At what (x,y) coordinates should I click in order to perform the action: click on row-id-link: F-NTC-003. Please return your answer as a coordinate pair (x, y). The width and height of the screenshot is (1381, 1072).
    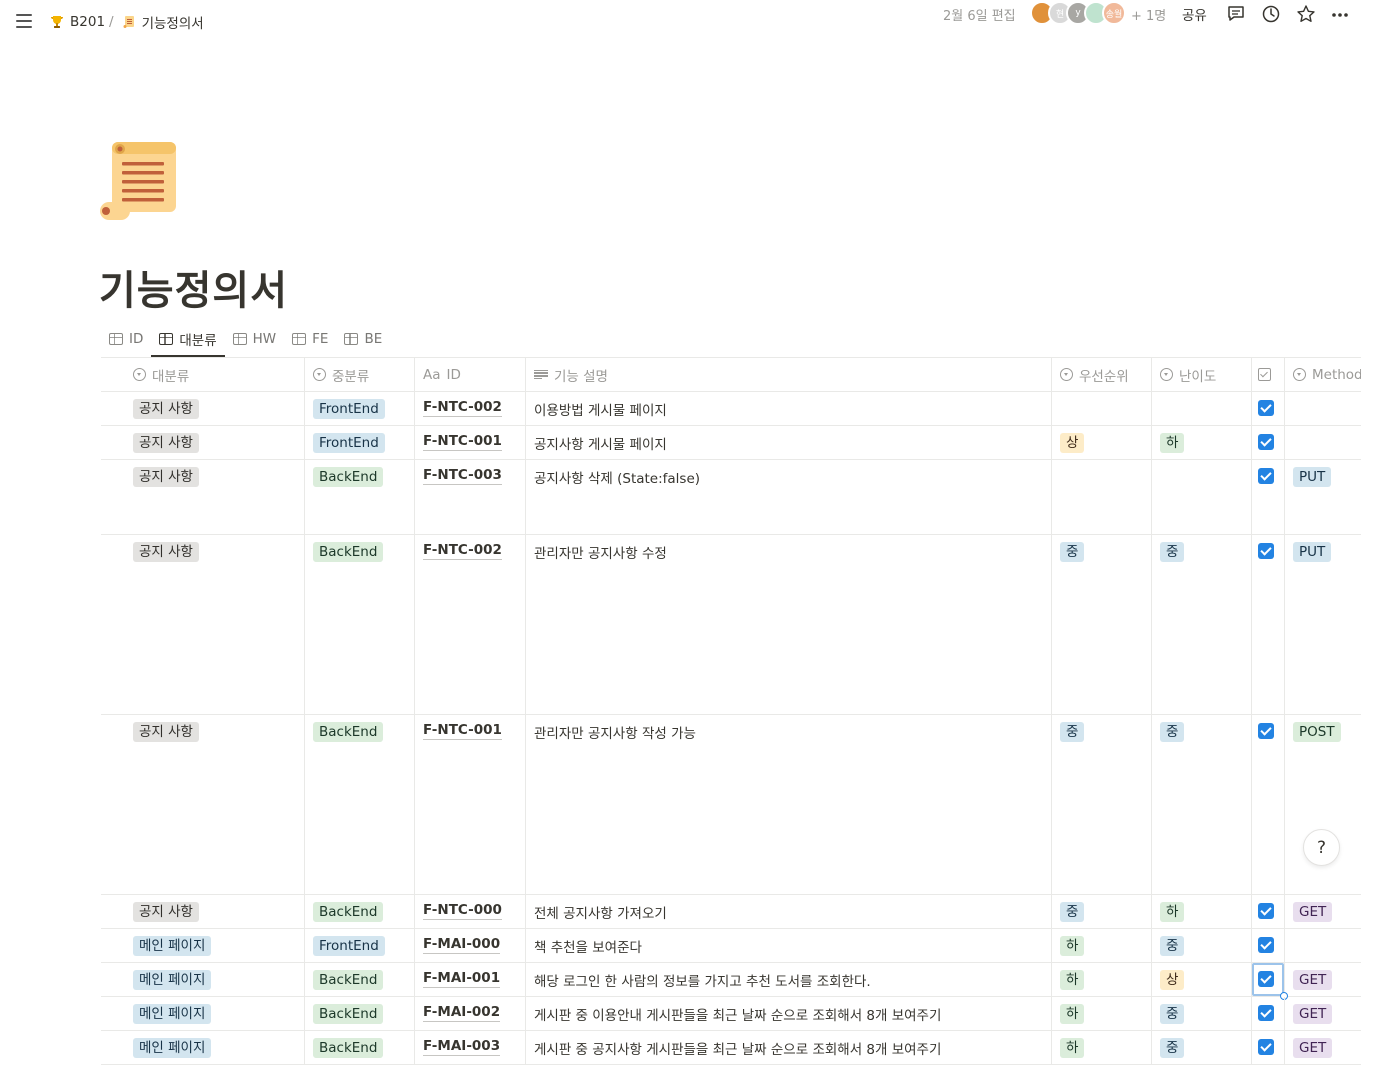
    Looking at the image, I should click on (462, 476).